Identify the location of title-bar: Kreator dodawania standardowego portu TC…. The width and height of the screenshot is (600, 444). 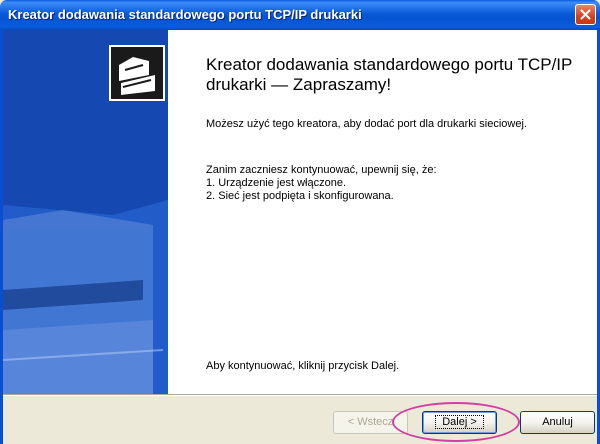
(300, 15).